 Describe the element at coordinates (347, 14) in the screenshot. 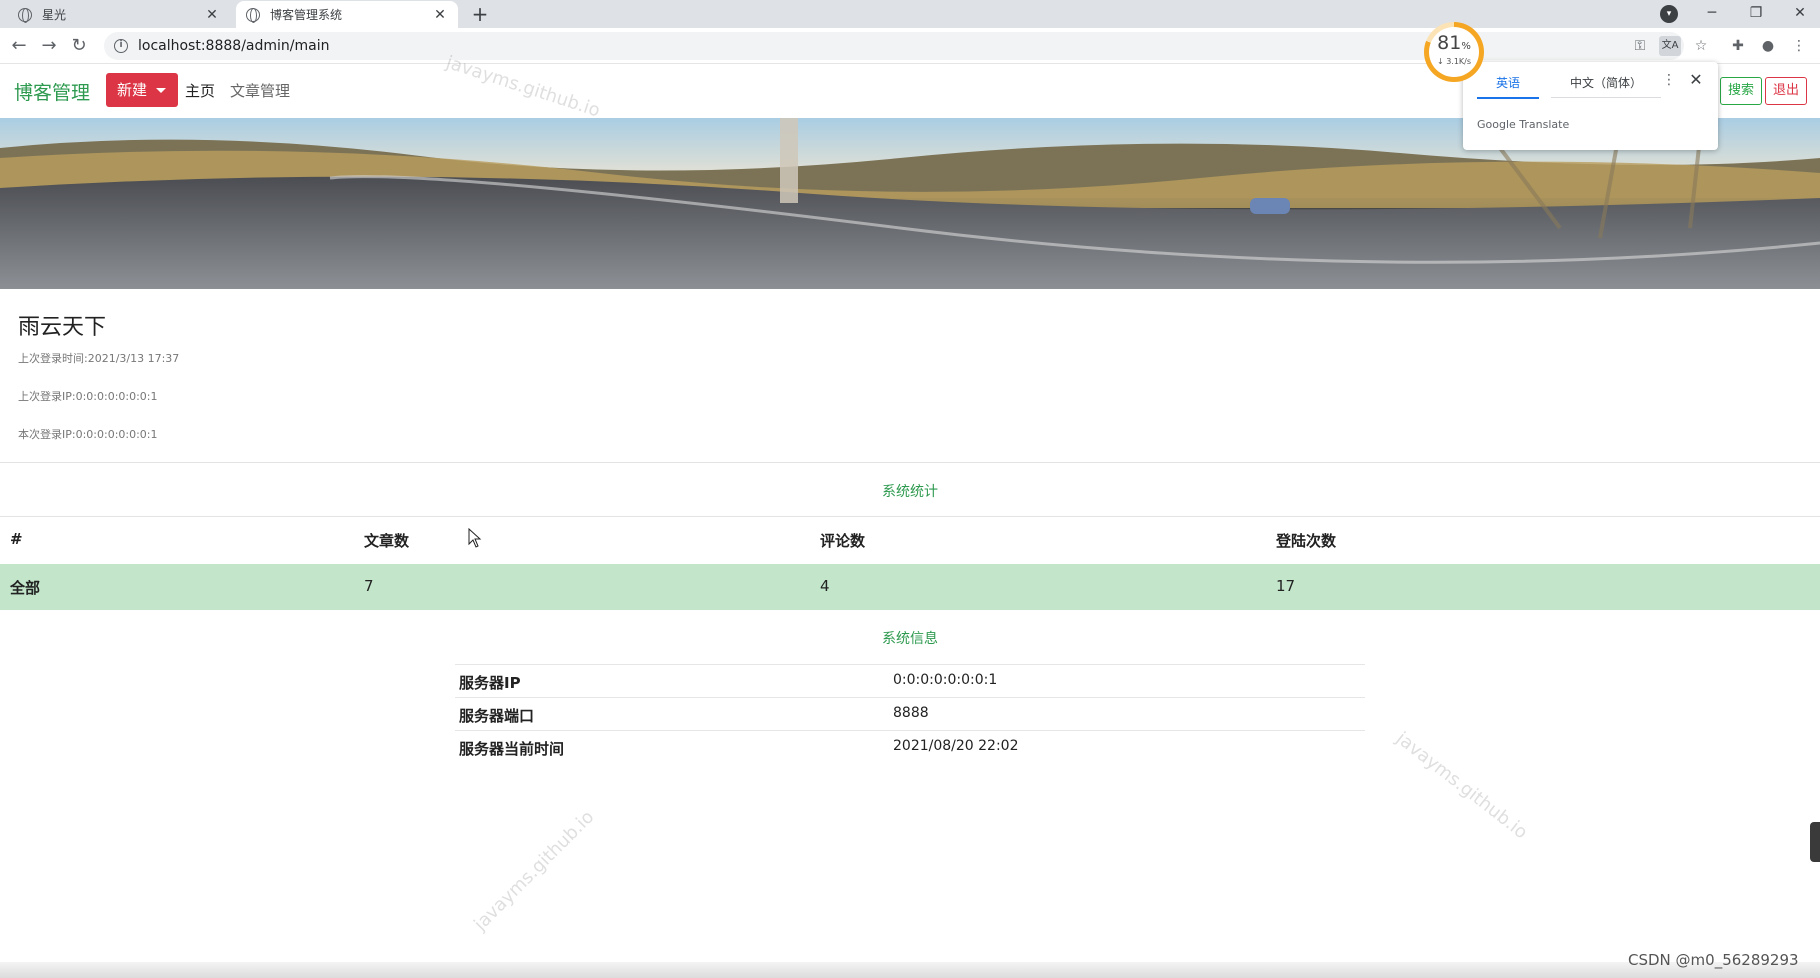

I see `browser-tab-blog-admin: 博客管理系统 ✕` at that location.